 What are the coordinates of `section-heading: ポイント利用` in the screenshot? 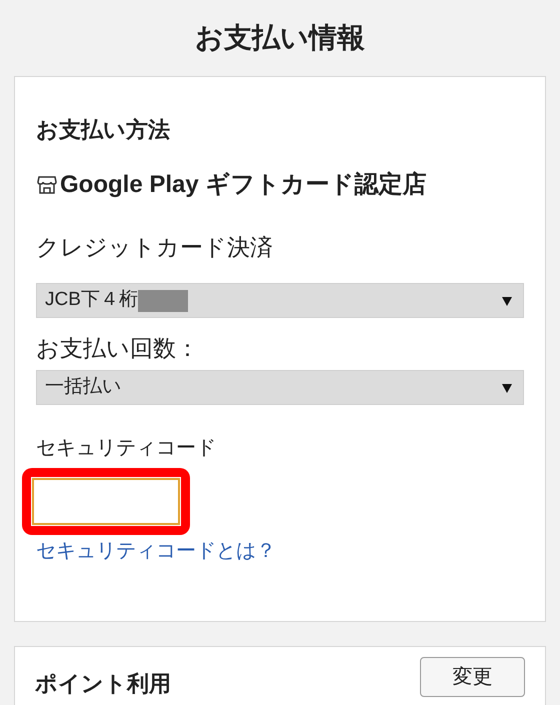 It's located at (103, 684).